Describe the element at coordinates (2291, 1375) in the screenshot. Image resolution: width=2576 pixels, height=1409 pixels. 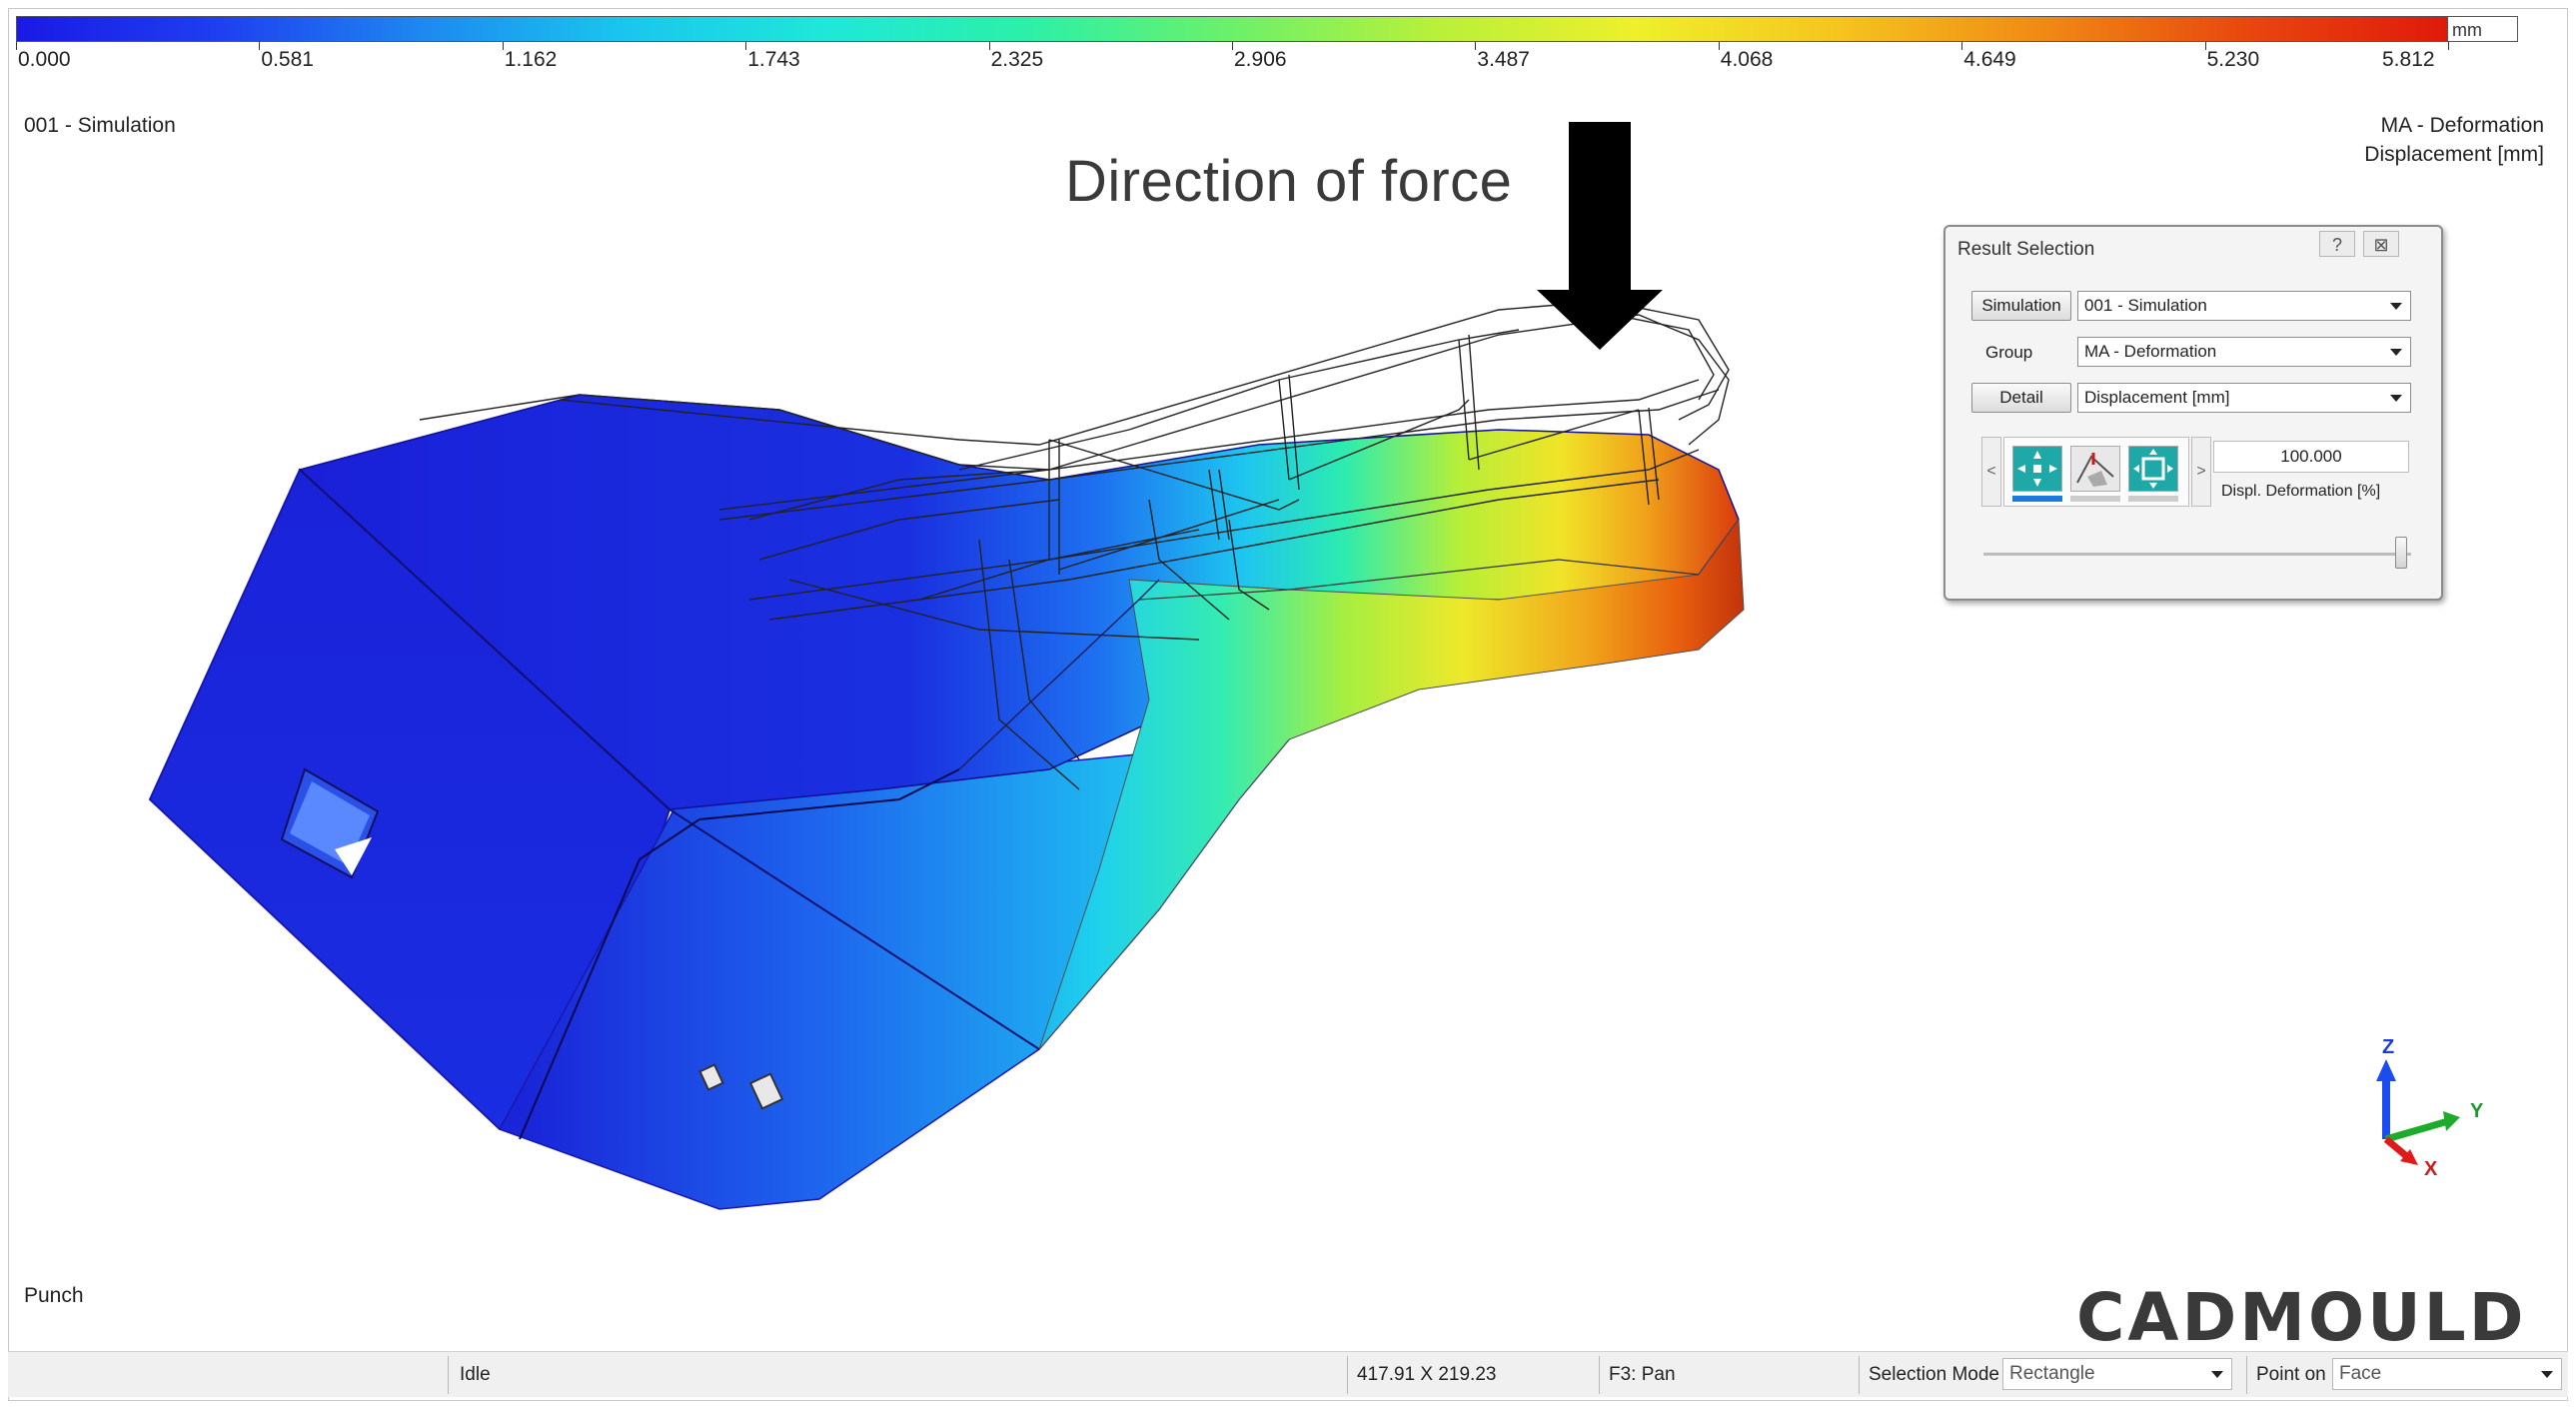
I see `point-on-label: Point on` at that location.